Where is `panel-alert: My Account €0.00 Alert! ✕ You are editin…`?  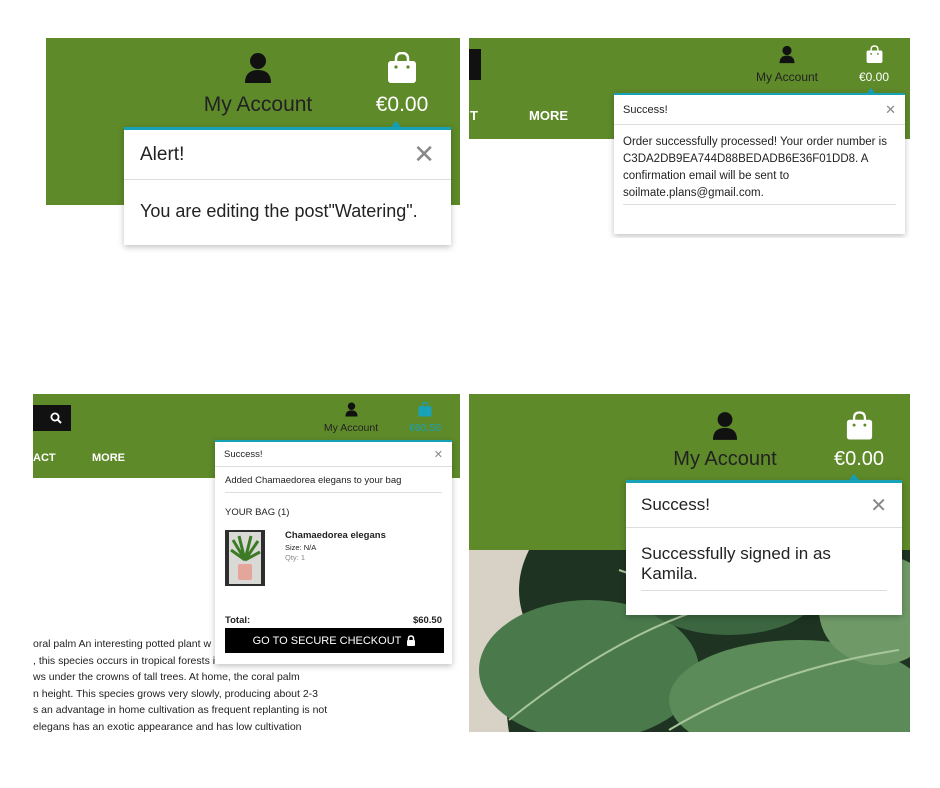
panel-alert: My Account €0.00 Alert! ✕ You are editin… is located at coordinates (253, 150).